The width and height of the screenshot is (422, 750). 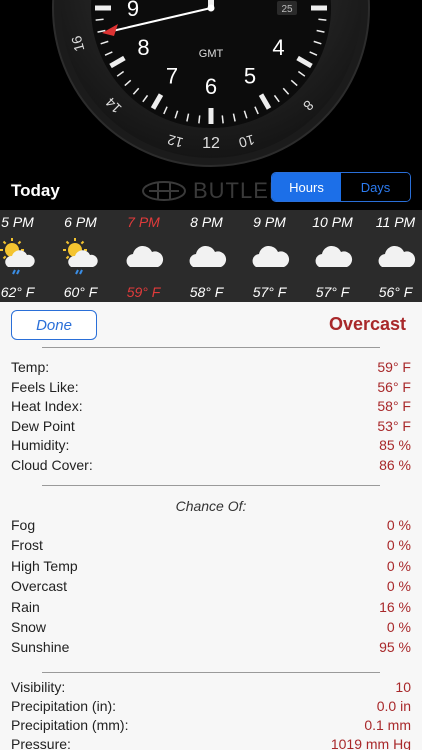 I want to click on extra-row: Pressure: 1019 mm Hg, so click(x=211, y=743).